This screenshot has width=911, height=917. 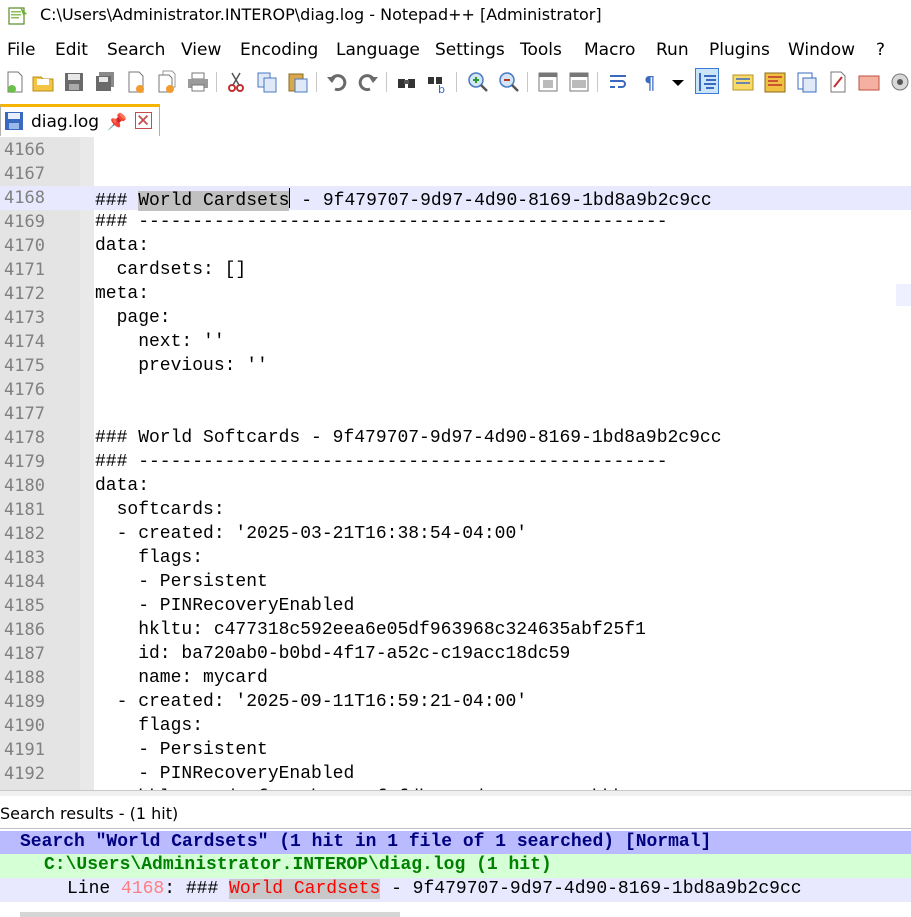 What do you see at coordinates (133, 318) in the screenshot?
I see `line-text-segment: page:` at bounding box center [133, 318].